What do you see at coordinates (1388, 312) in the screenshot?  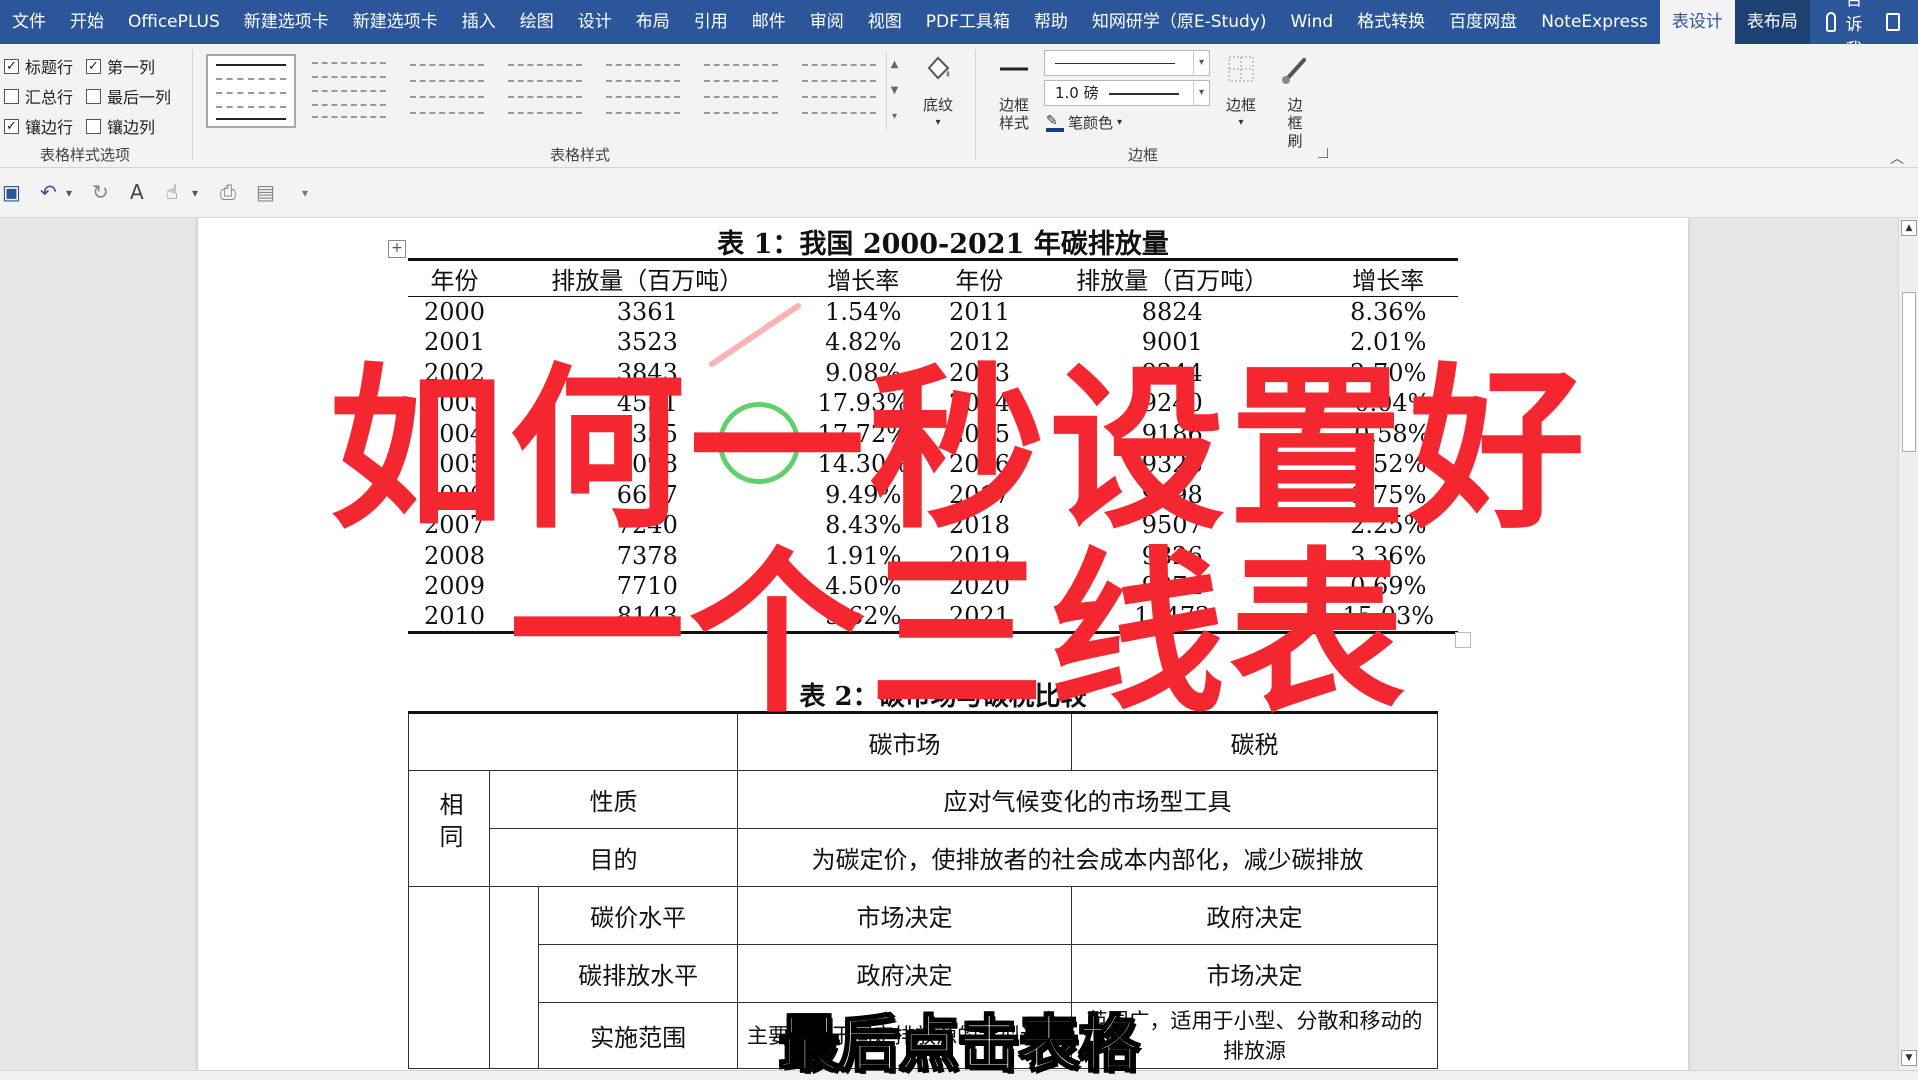 I see `table-cell: 8.36%` at bounding box center [1388, 312].